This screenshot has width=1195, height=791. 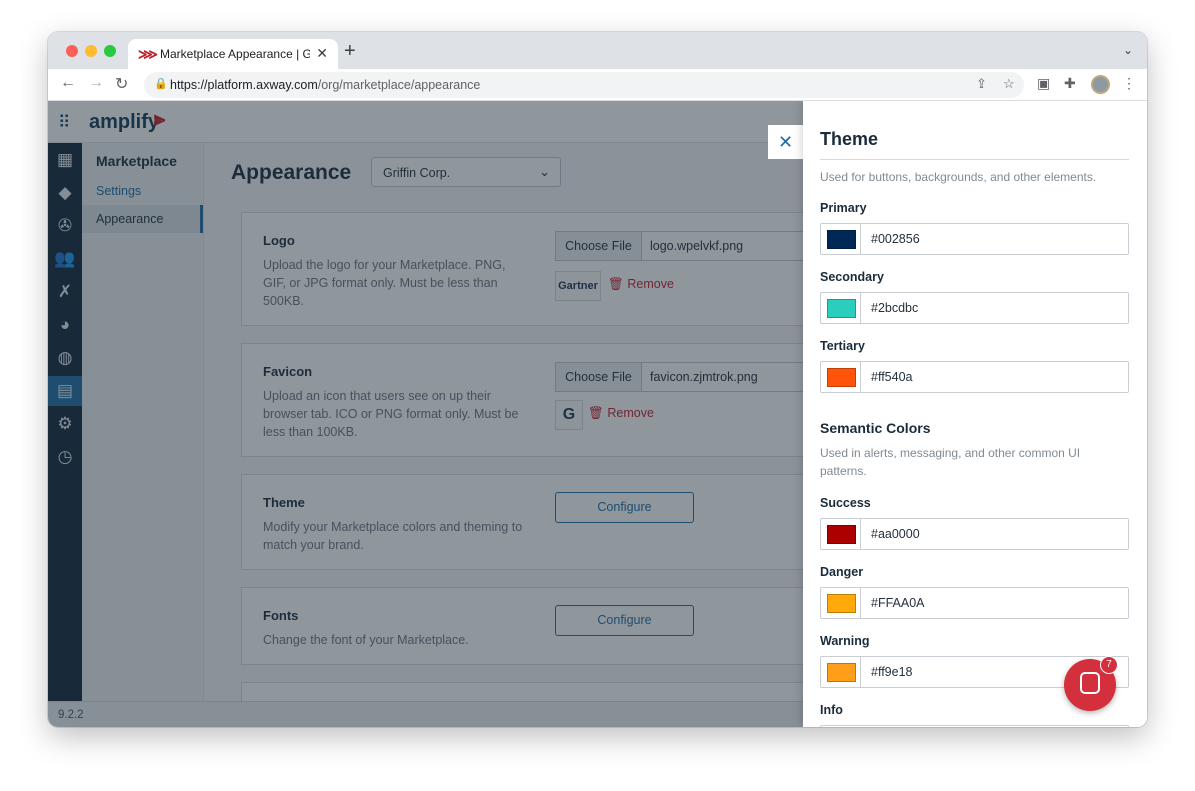 I want to click on drawer-divider, so click(x=974, y=159).